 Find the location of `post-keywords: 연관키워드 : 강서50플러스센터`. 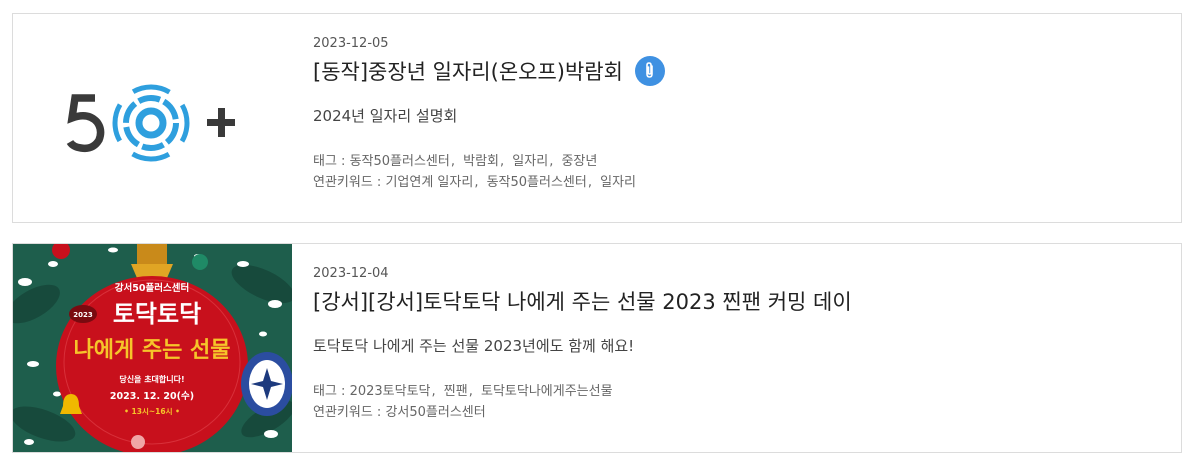

post-keywords: 연관키워드 : 강서50플러스센터 is located at coordinates (399, 412).